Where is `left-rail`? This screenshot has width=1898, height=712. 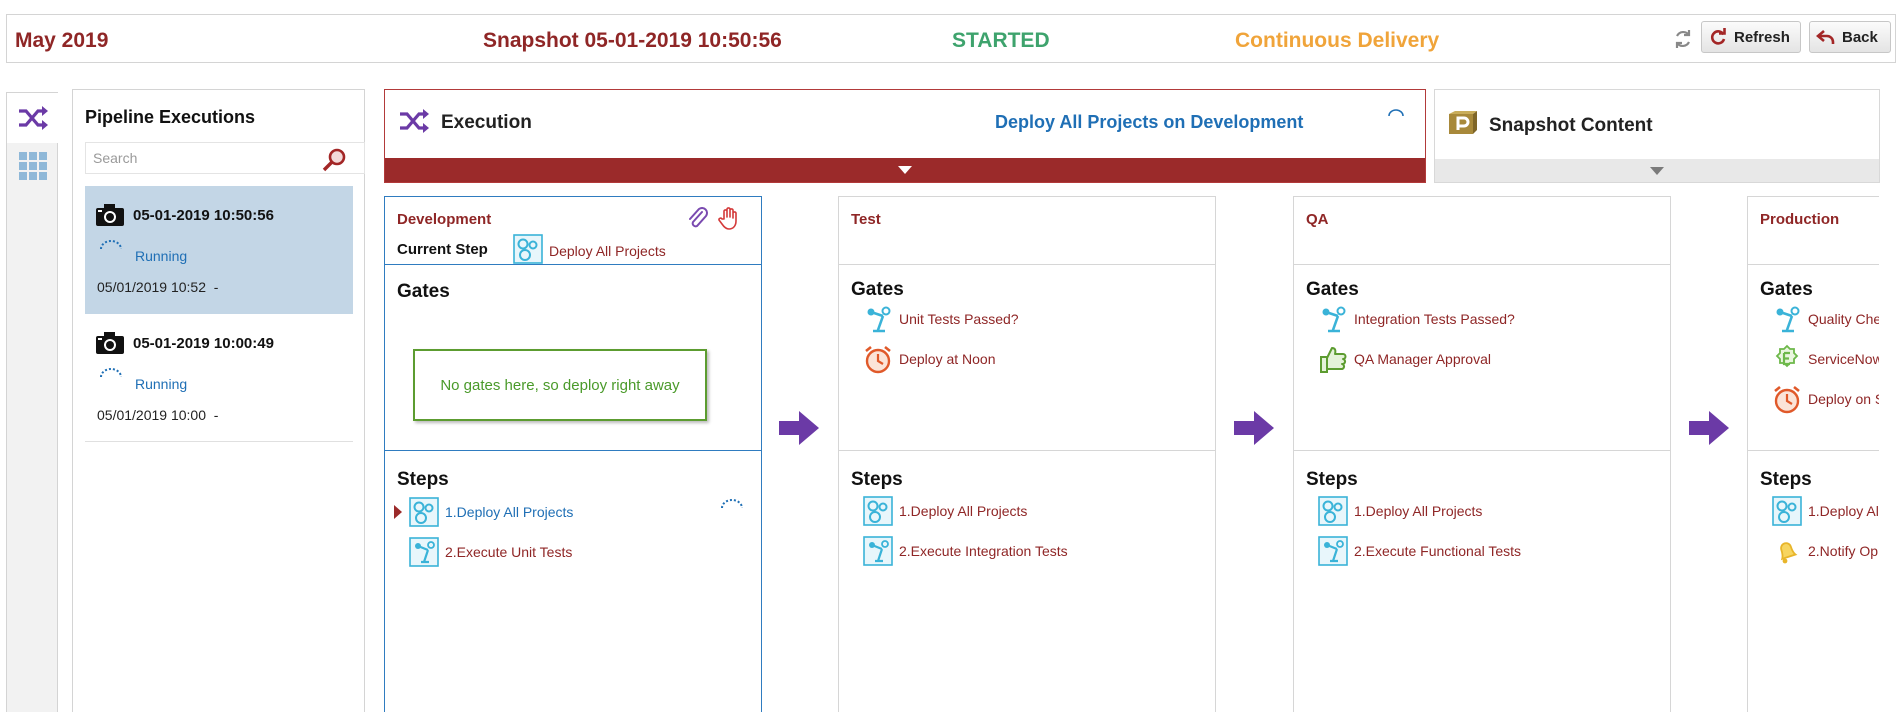
left-rail is located at coordinates (32, 402).